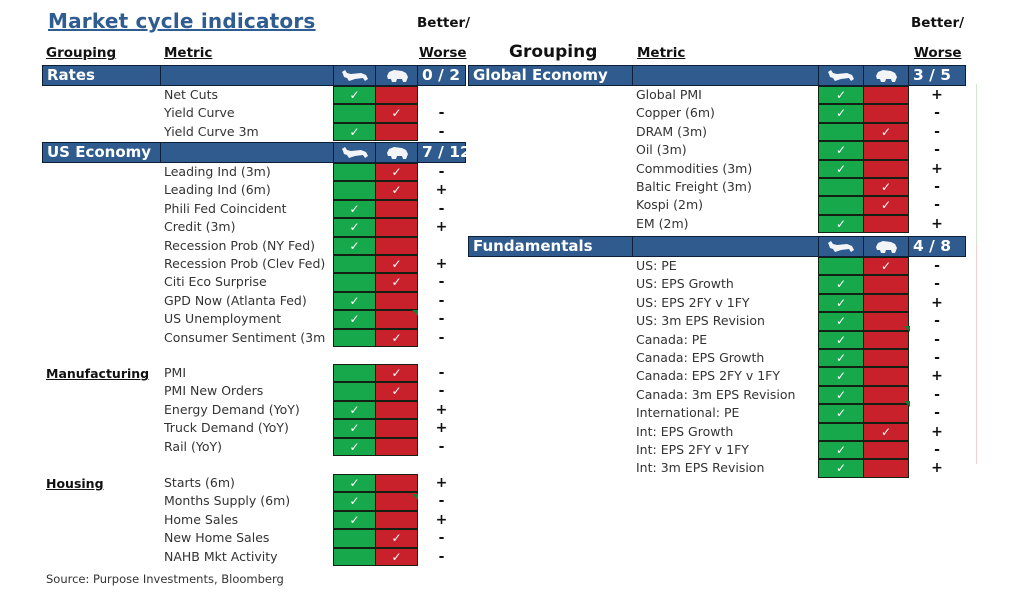 The height and width of the screenshot is (612, 1014). What do you see at coordinates (227, 501) in the screenshot?
I see `metric-label: Months Supply (6m)` at bounding box center [227, 501].